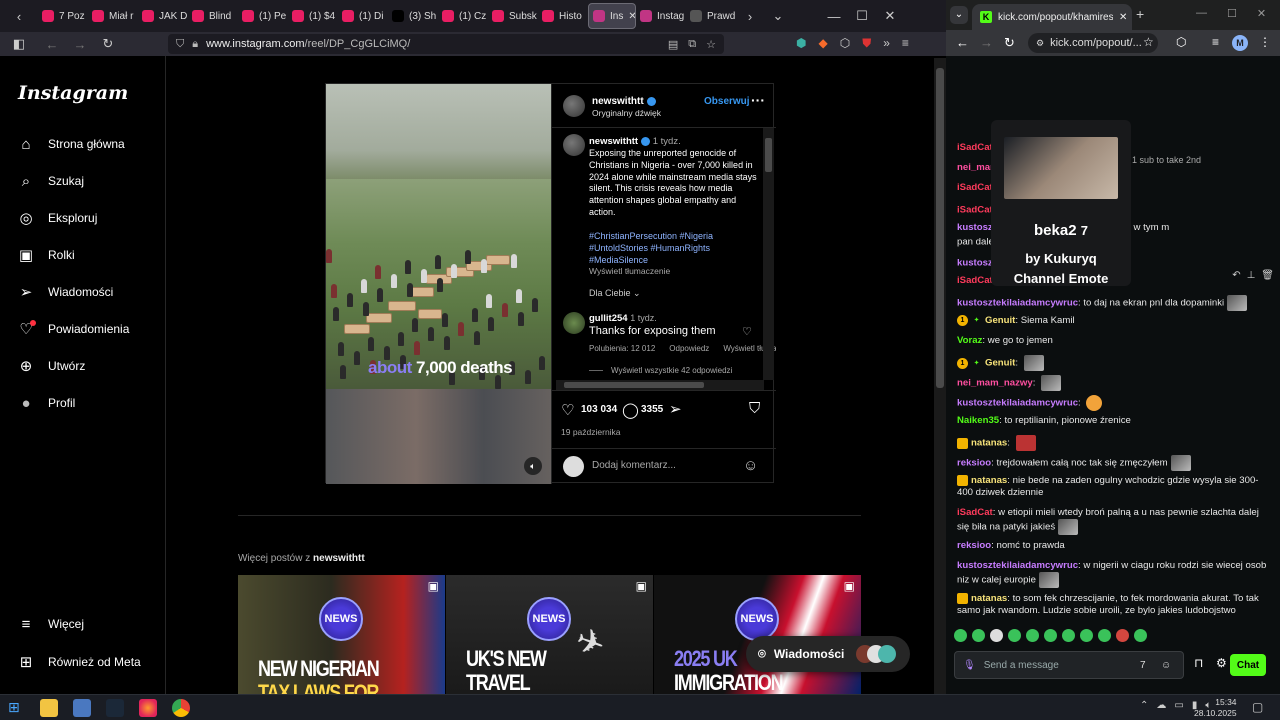  What do you see at coordinates (413, 16) in the screenshot?
I see `browser-tab: (3) Sh` at bounding box center [413, 16].